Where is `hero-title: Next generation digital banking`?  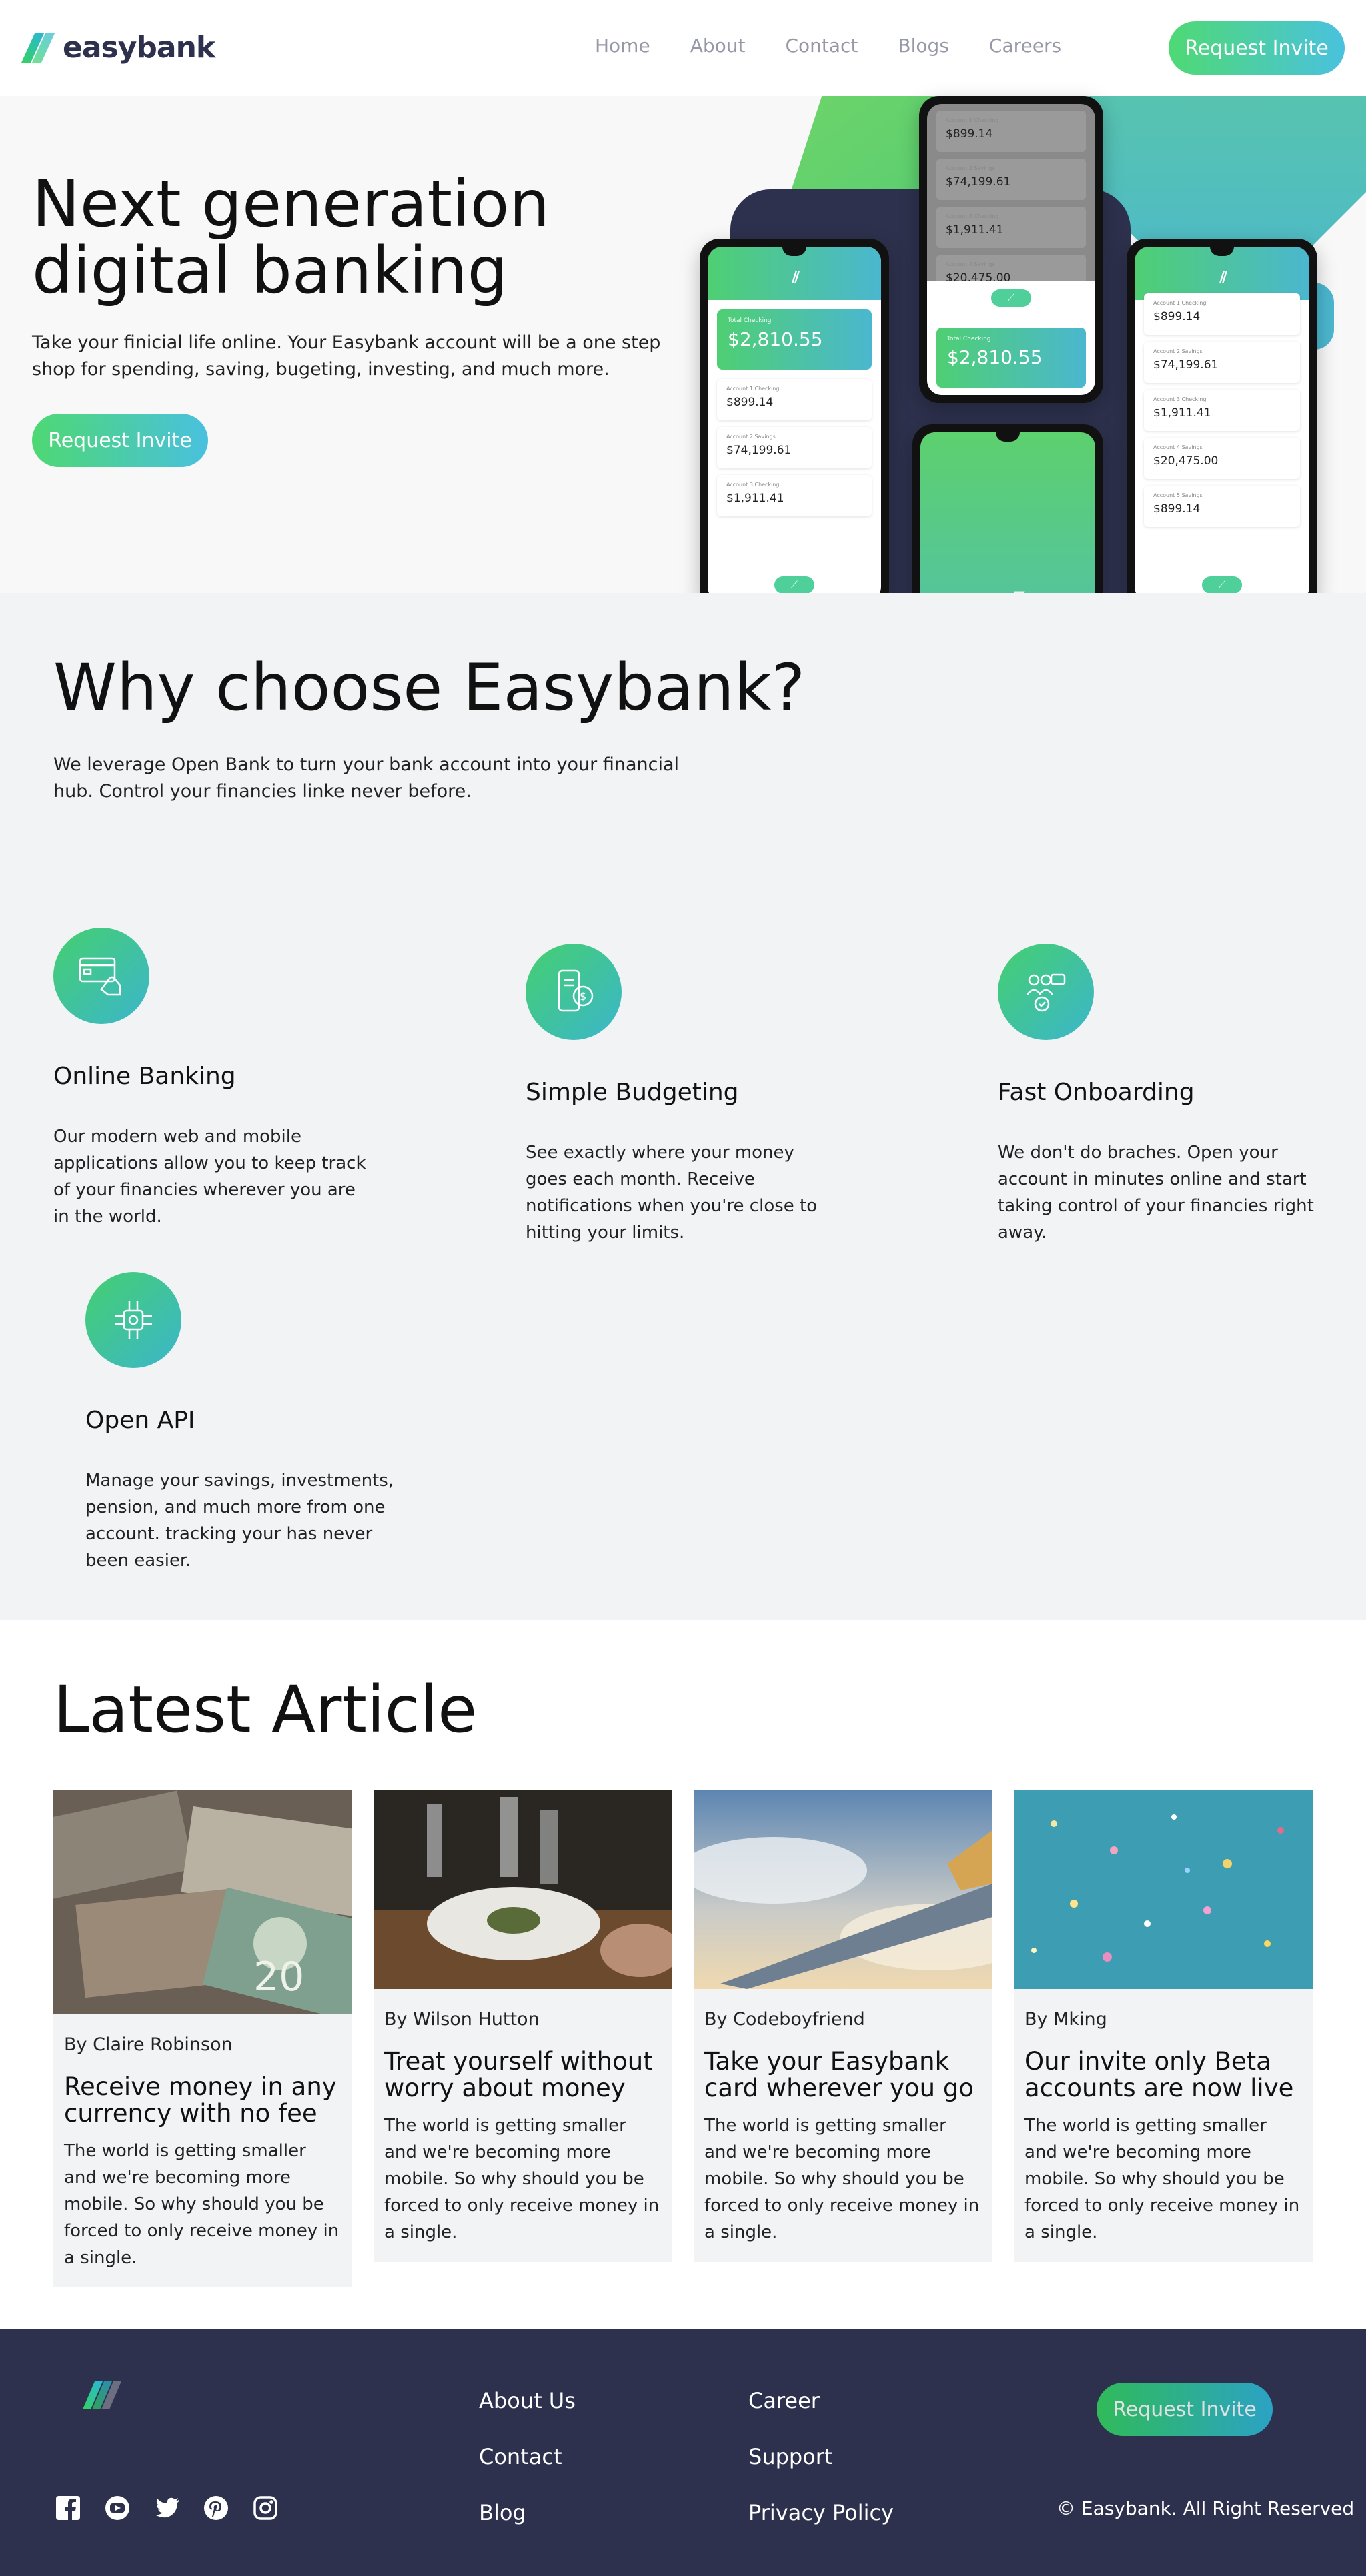 hero-title: Next generation digital banking is located at coordinates (332, 237).